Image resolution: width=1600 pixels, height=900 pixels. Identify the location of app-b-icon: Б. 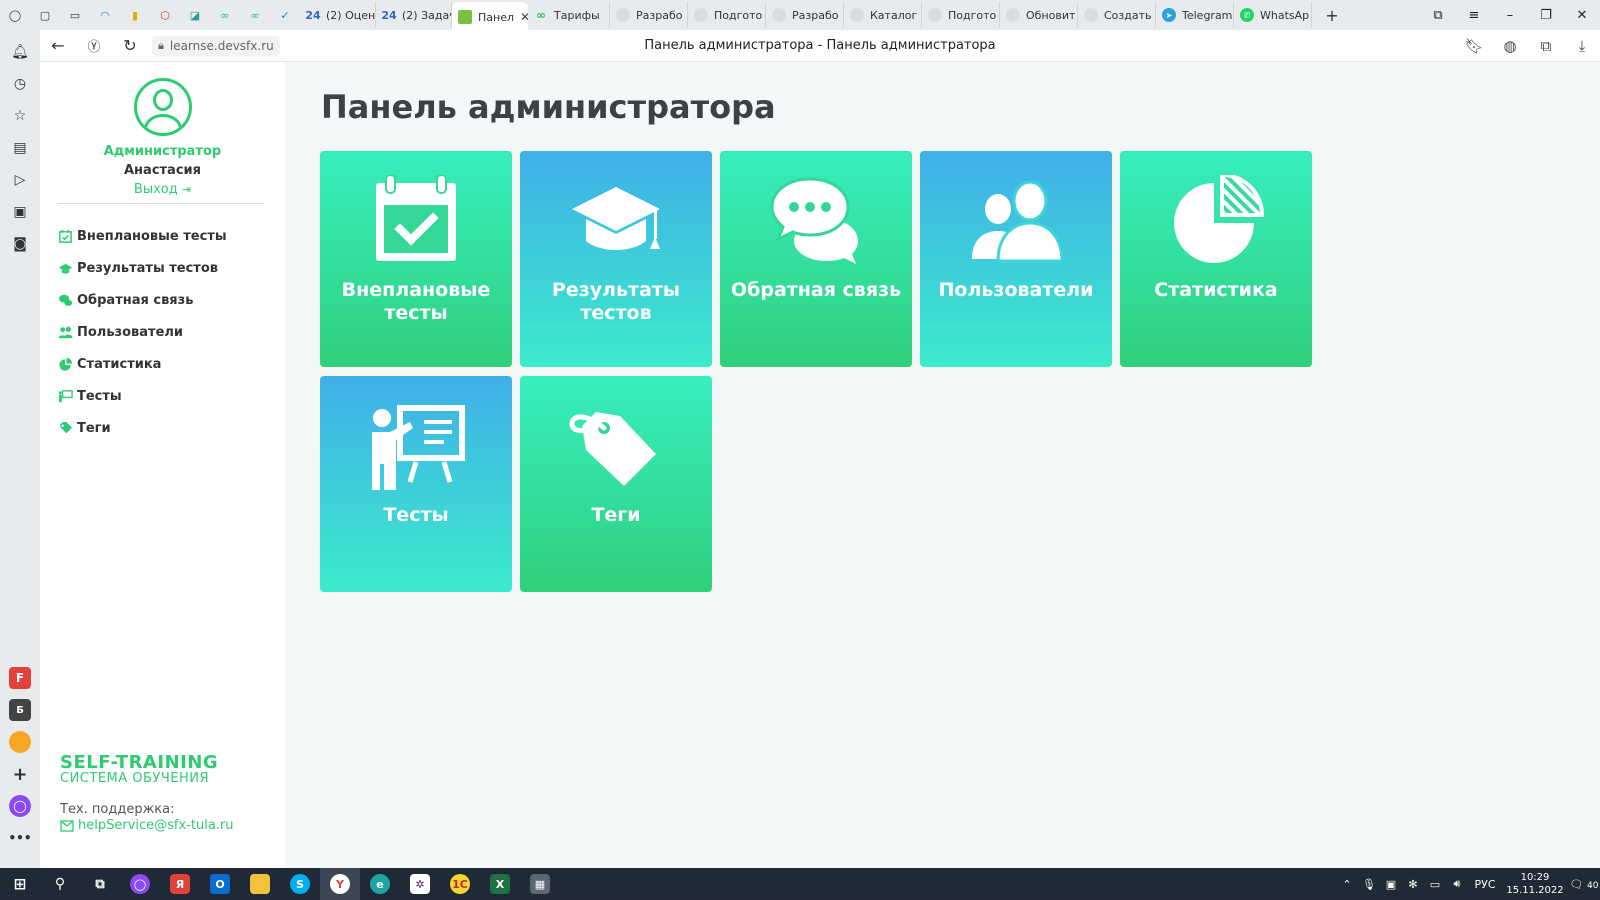
(20, 710).